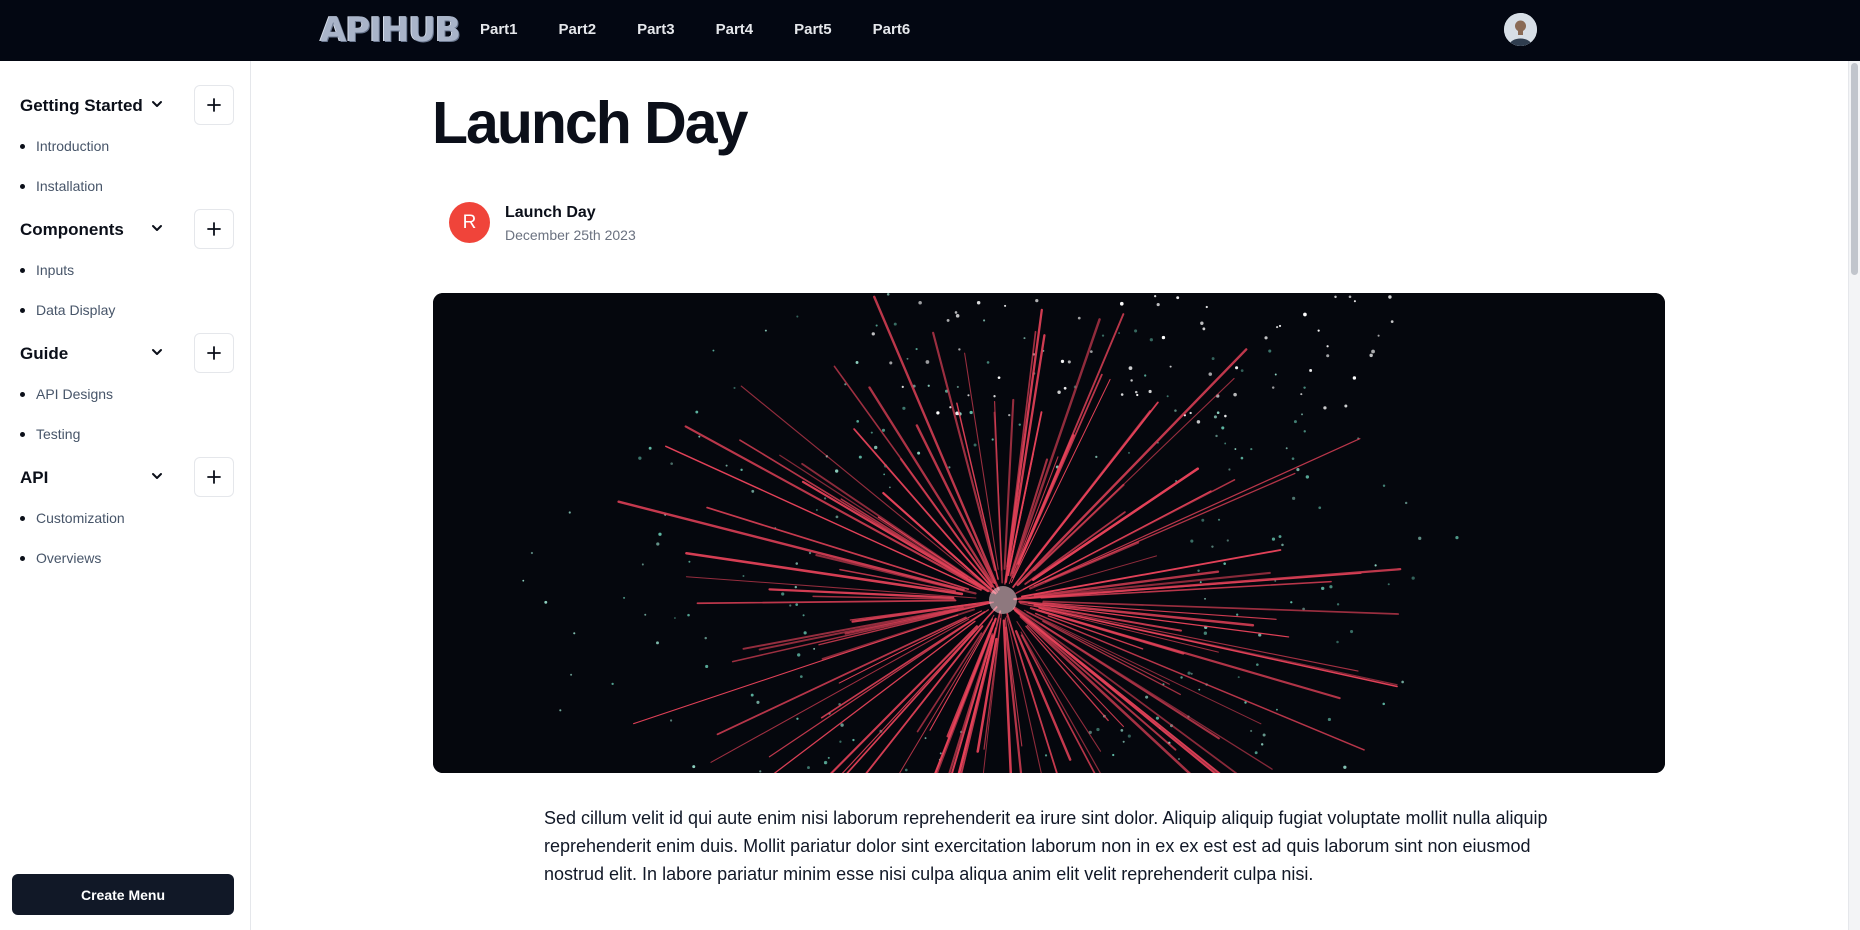 The width and height of the screenshot is (1860, 930). I want to click on sidebar-item-label: Overviews, so click(69, 558).